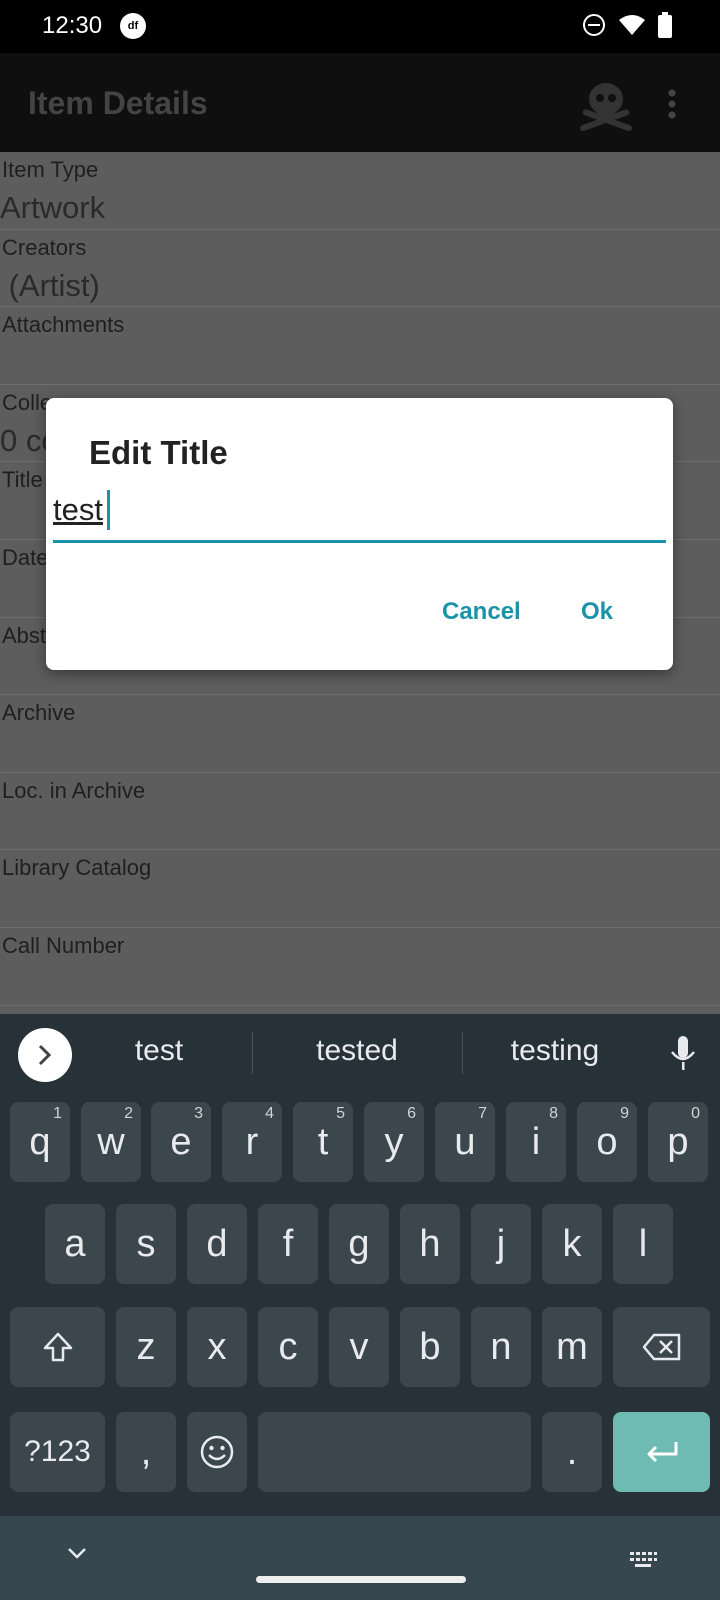  Describe the element at coordinates (75, 1244) in the screenshot. I see `key-a: a` at that location.